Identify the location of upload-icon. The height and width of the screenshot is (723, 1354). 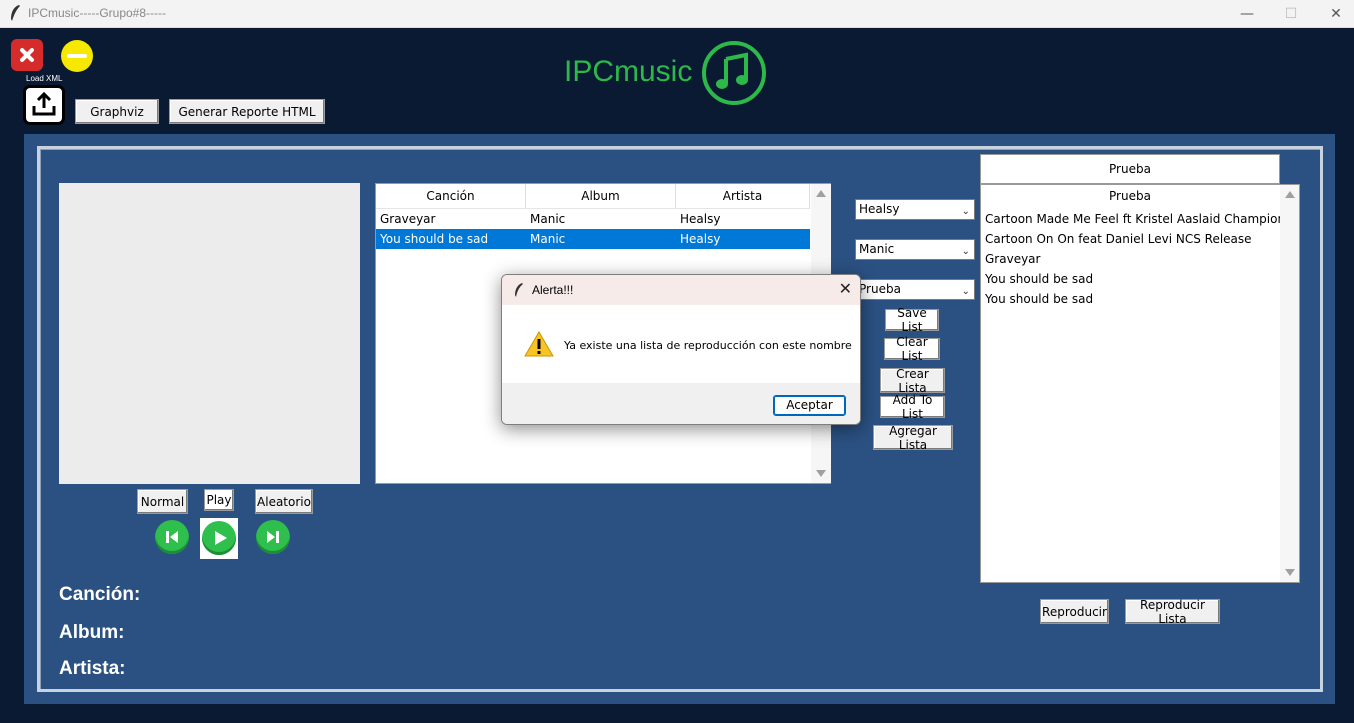
(44, 103).